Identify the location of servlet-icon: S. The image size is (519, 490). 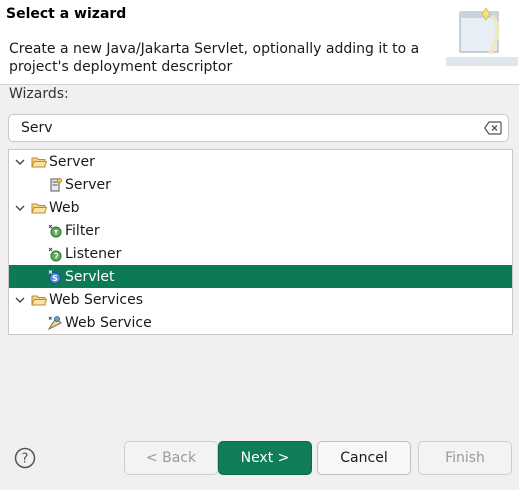
(54, 276).